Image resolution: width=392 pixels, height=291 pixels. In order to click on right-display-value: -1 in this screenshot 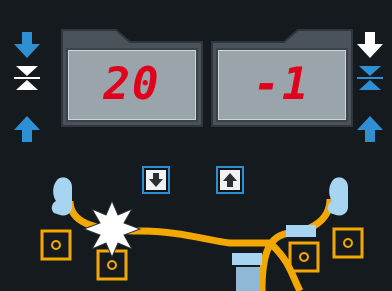, I will do `click(282, 84)`.